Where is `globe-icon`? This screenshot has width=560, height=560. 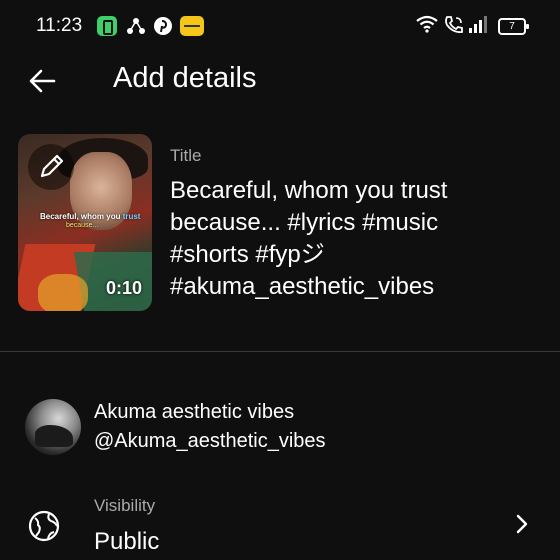
globe-icon is located at coordinates (44, 526).